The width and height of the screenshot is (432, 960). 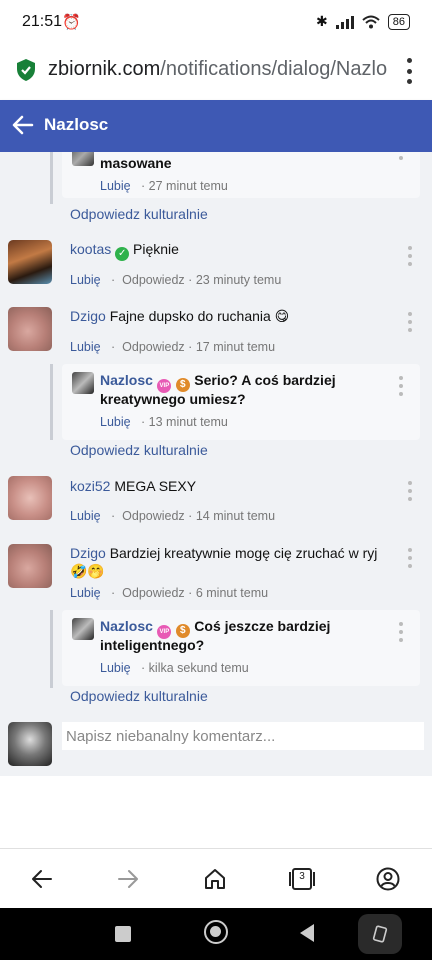 I want to click on account-icon, so click(x=388, y=879).